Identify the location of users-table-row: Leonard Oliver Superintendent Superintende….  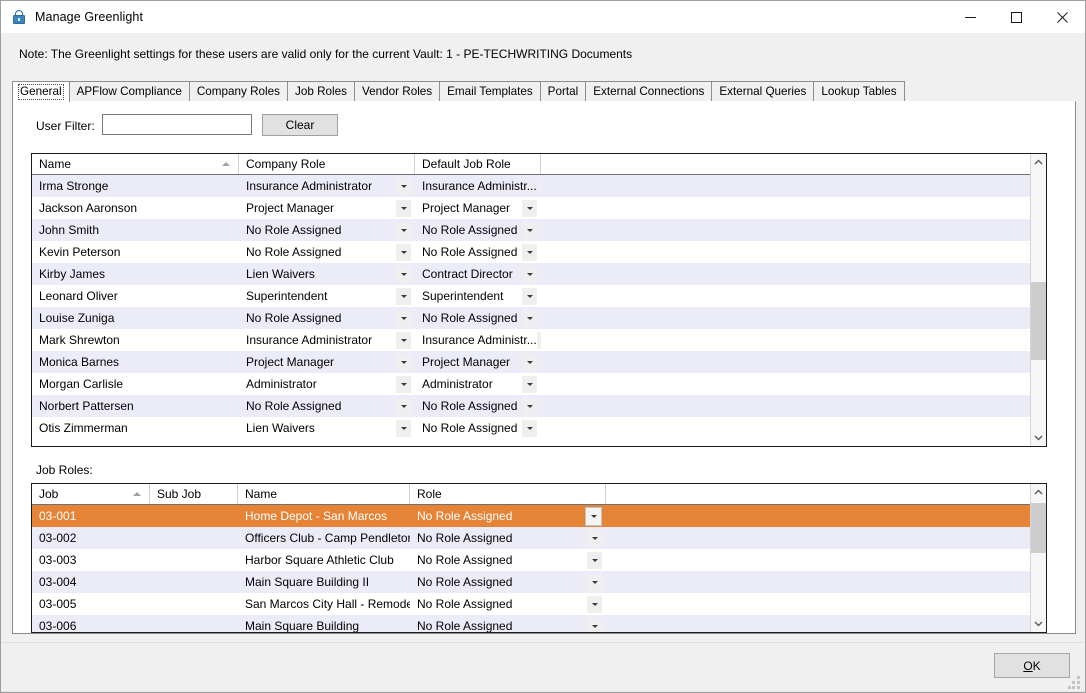
(539, 296).